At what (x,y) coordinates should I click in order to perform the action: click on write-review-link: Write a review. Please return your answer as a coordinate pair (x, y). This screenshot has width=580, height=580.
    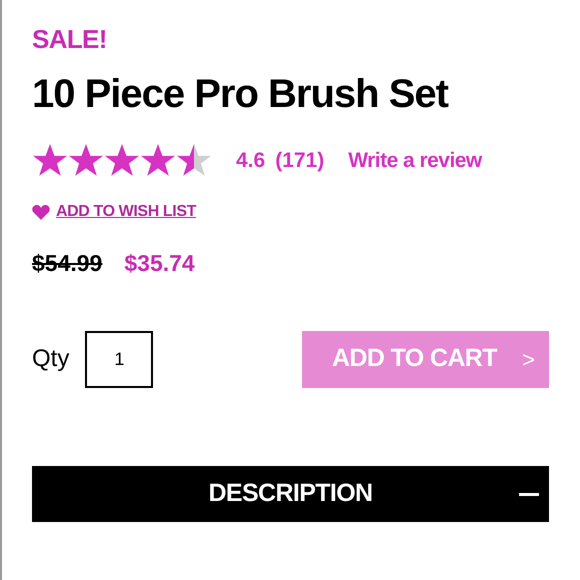
    Looking at the image, I should click on (415, 161).